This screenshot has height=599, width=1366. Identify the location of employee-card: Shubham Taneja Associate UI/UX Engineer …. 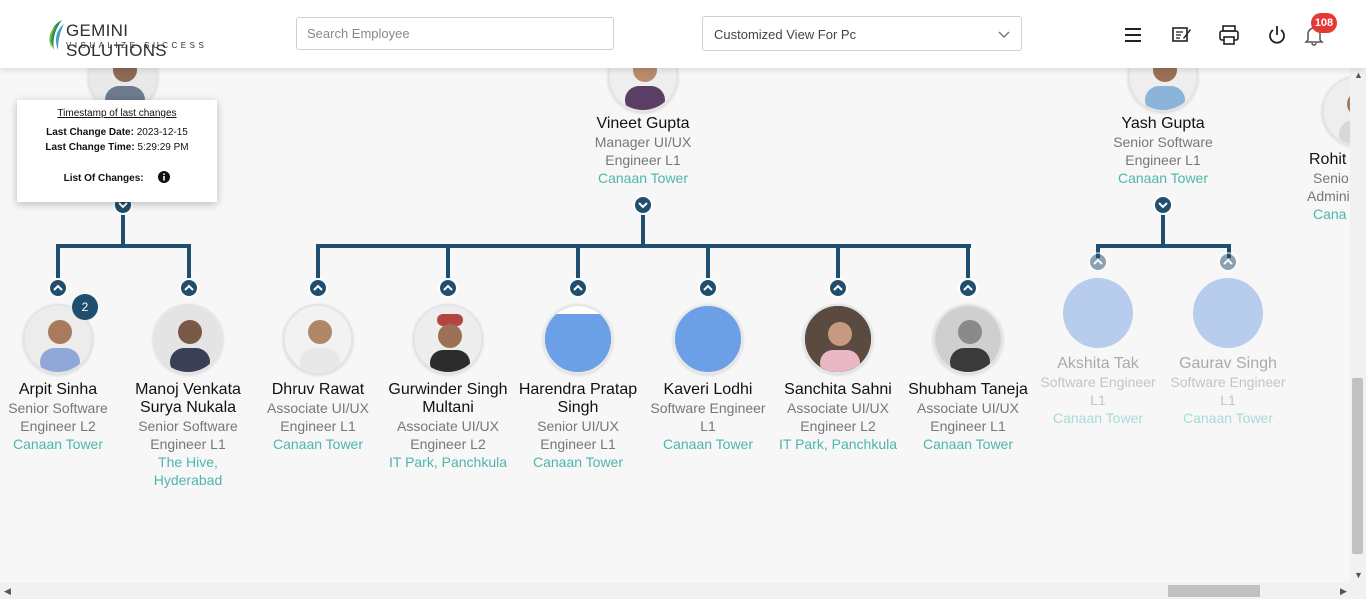
(968, 417).